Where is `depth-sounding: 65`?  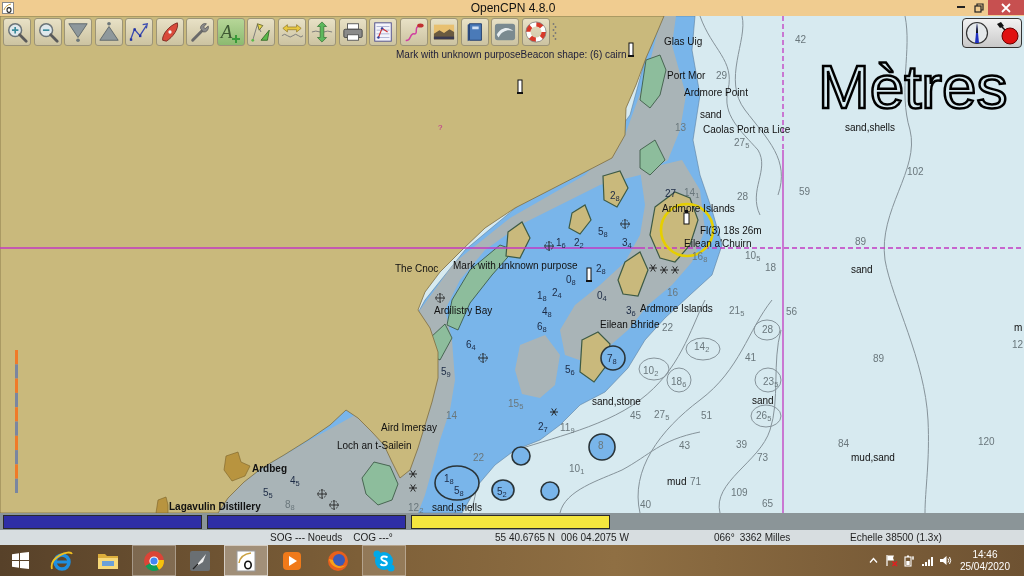
depth-sounding: 65 is located at coordinates (768, 503).